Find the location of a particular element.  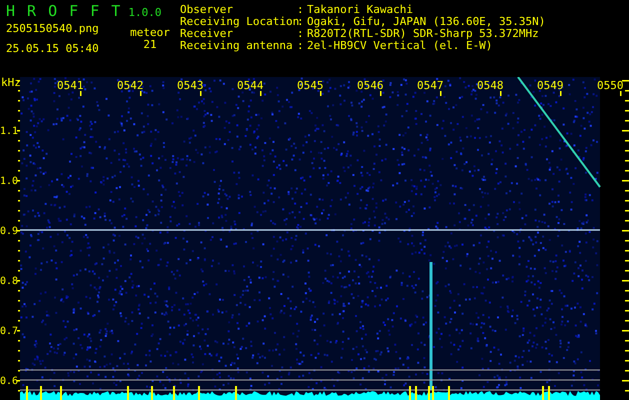

time-label: 0546 is located at coordinates (370, 85).